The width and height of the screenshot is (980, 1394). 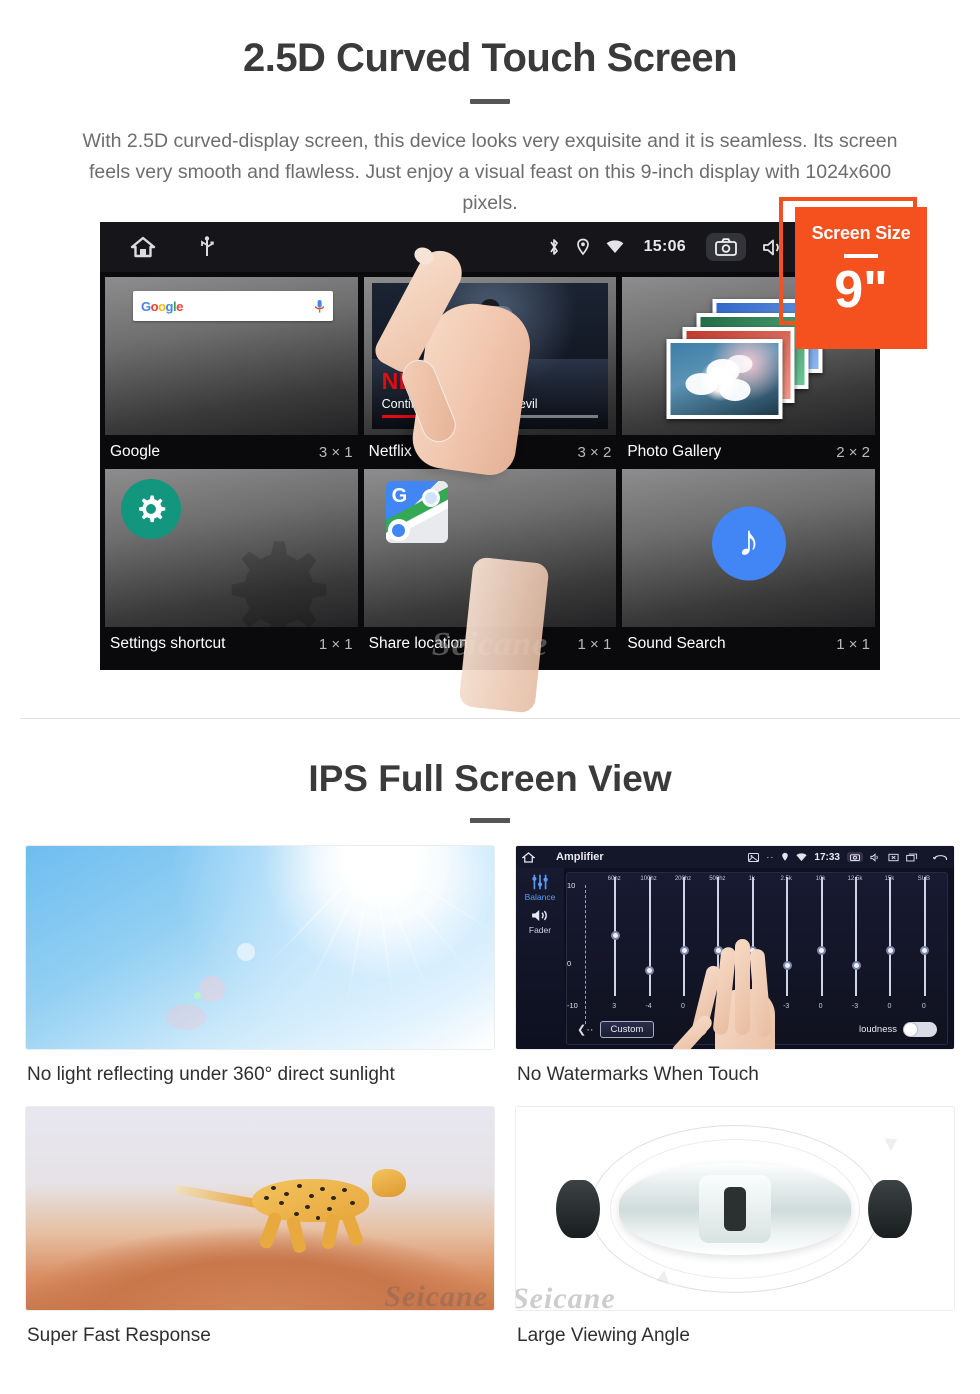 What do you see at coordinates (861, 256) in the screenshot?
I see `badge-divider` at bounding box center [861, 256].